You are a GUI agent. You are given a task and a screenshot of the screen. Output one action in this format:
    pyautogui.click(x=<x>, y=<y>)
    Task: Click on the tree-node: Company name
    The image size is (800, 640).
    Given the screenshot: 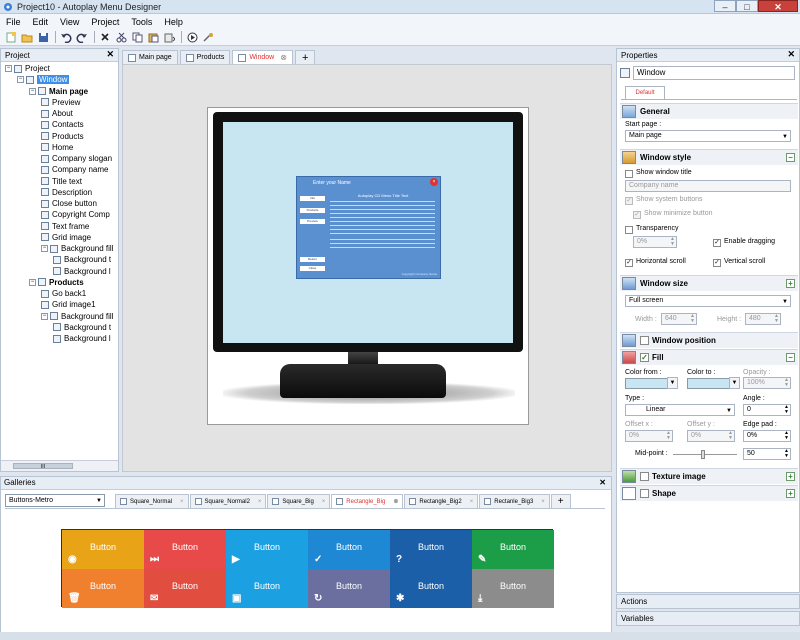 What is the action you would take?
    pyautogui.click(x=74, y=169)
    